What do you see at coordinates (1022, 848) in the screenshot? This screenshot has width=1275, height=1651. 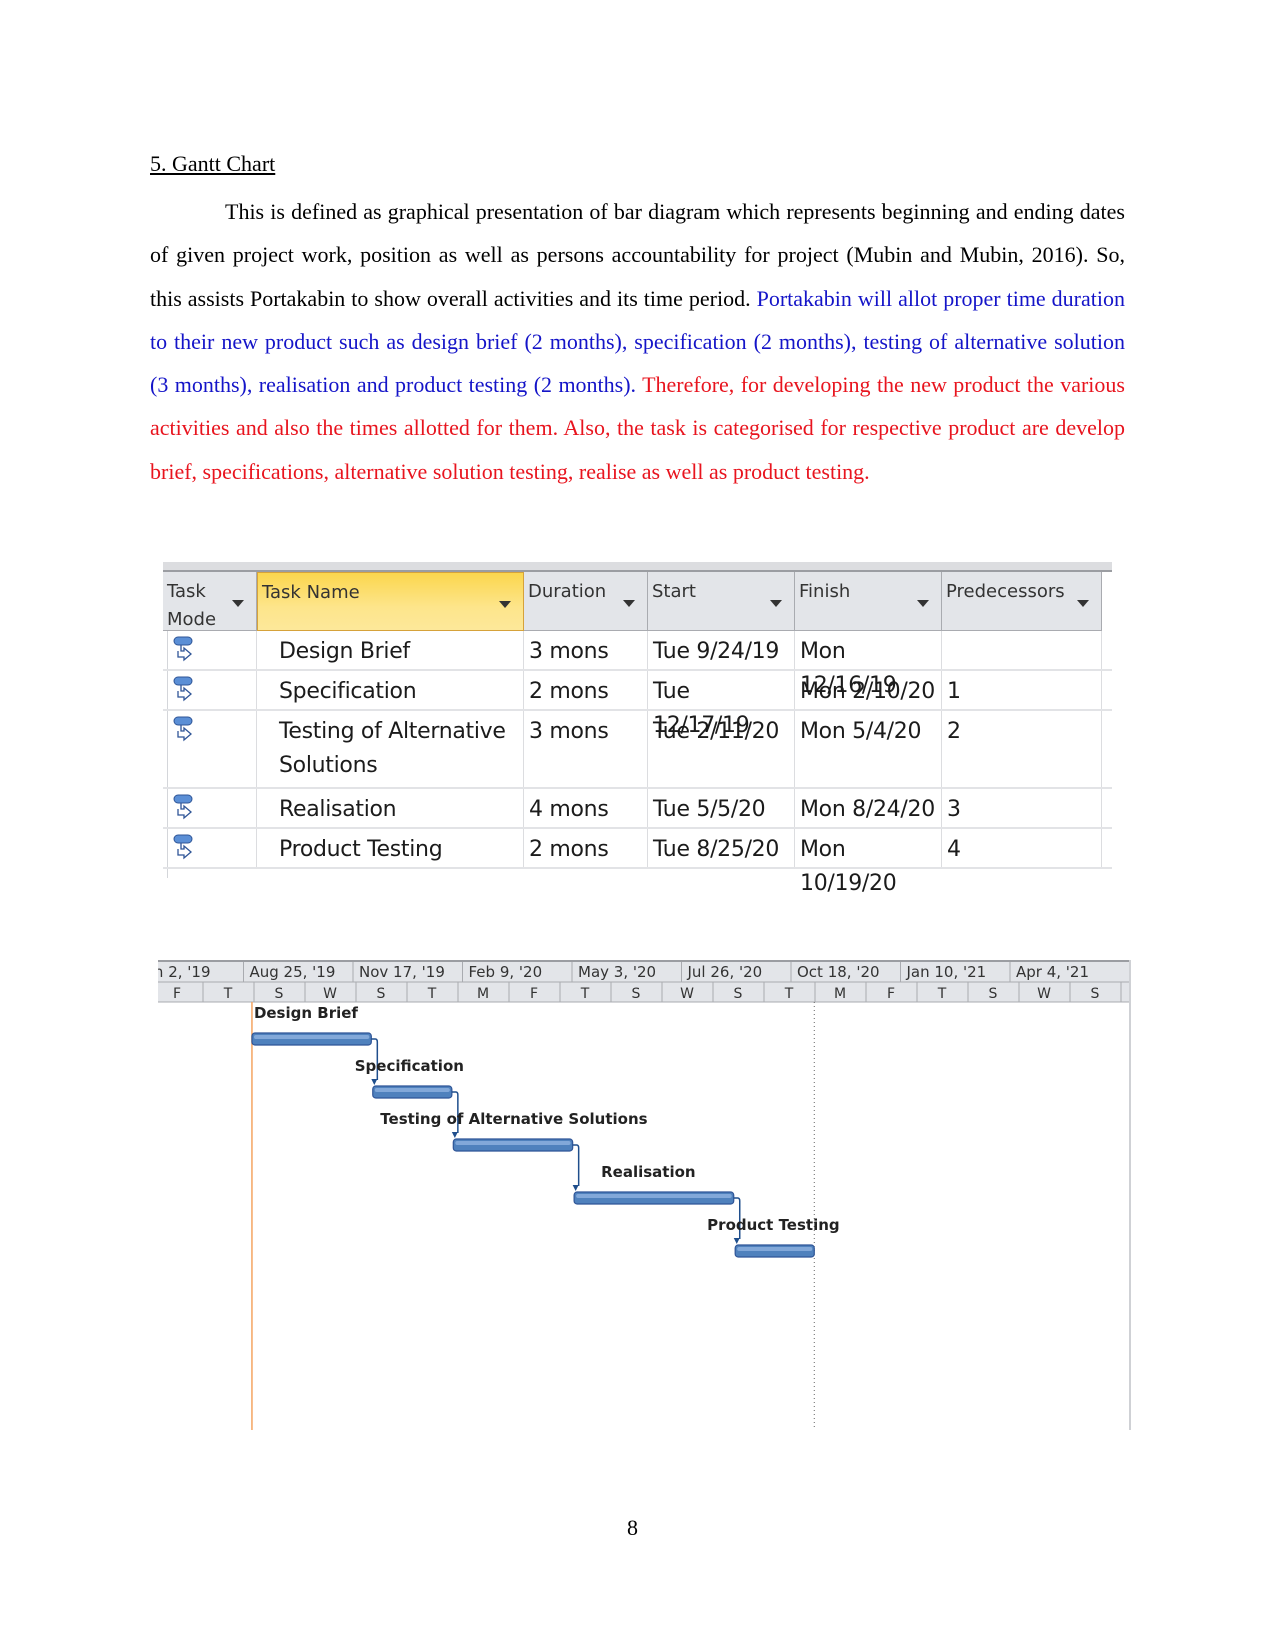 I see `cell-pred: 4` at bounding box center [1022, 848].